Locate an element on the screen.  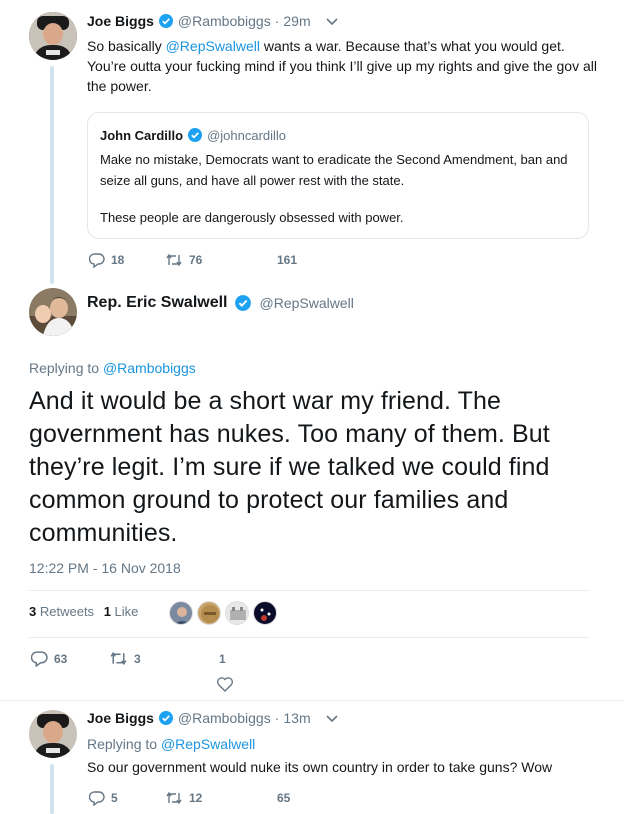
main-replying-to: Replying to @Rambobiggs is located at coordinates (112, 368).